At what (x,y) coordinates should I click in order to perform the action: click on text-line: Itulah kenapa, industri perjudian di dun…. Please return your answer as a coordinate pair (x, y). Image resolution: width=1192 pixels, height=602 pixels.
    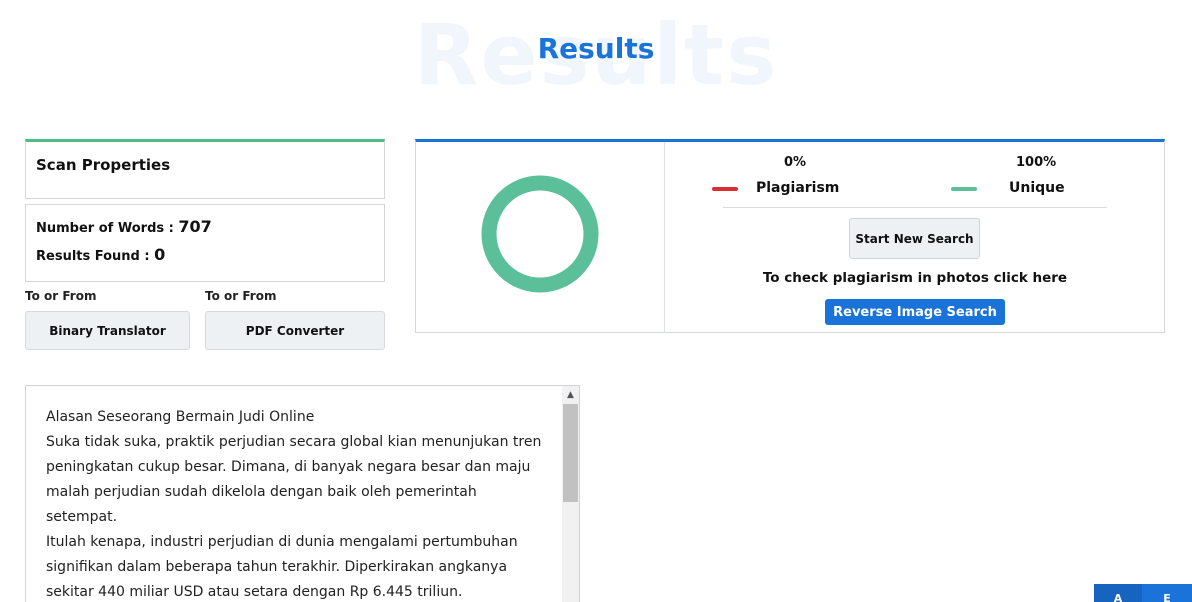
    Looking at the image, I should click on (282, 542).